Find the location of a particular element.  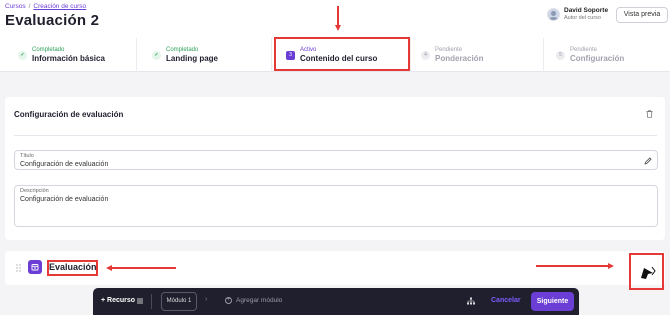

step-configuracion: 5 Pendiente Configuración is located at coordinates (590, 55).